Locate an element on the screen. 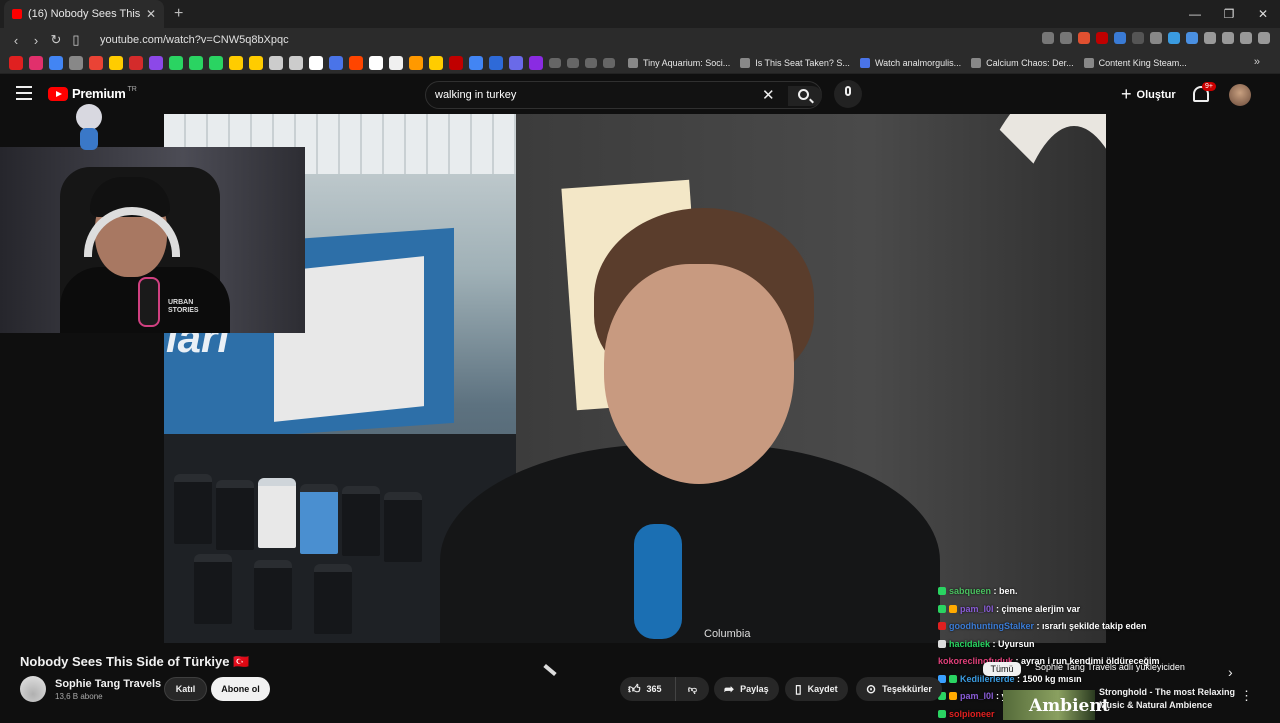 This screenshot has height=723, width=1280. reload-icon: ↻ is located at coordinates (56, 40).